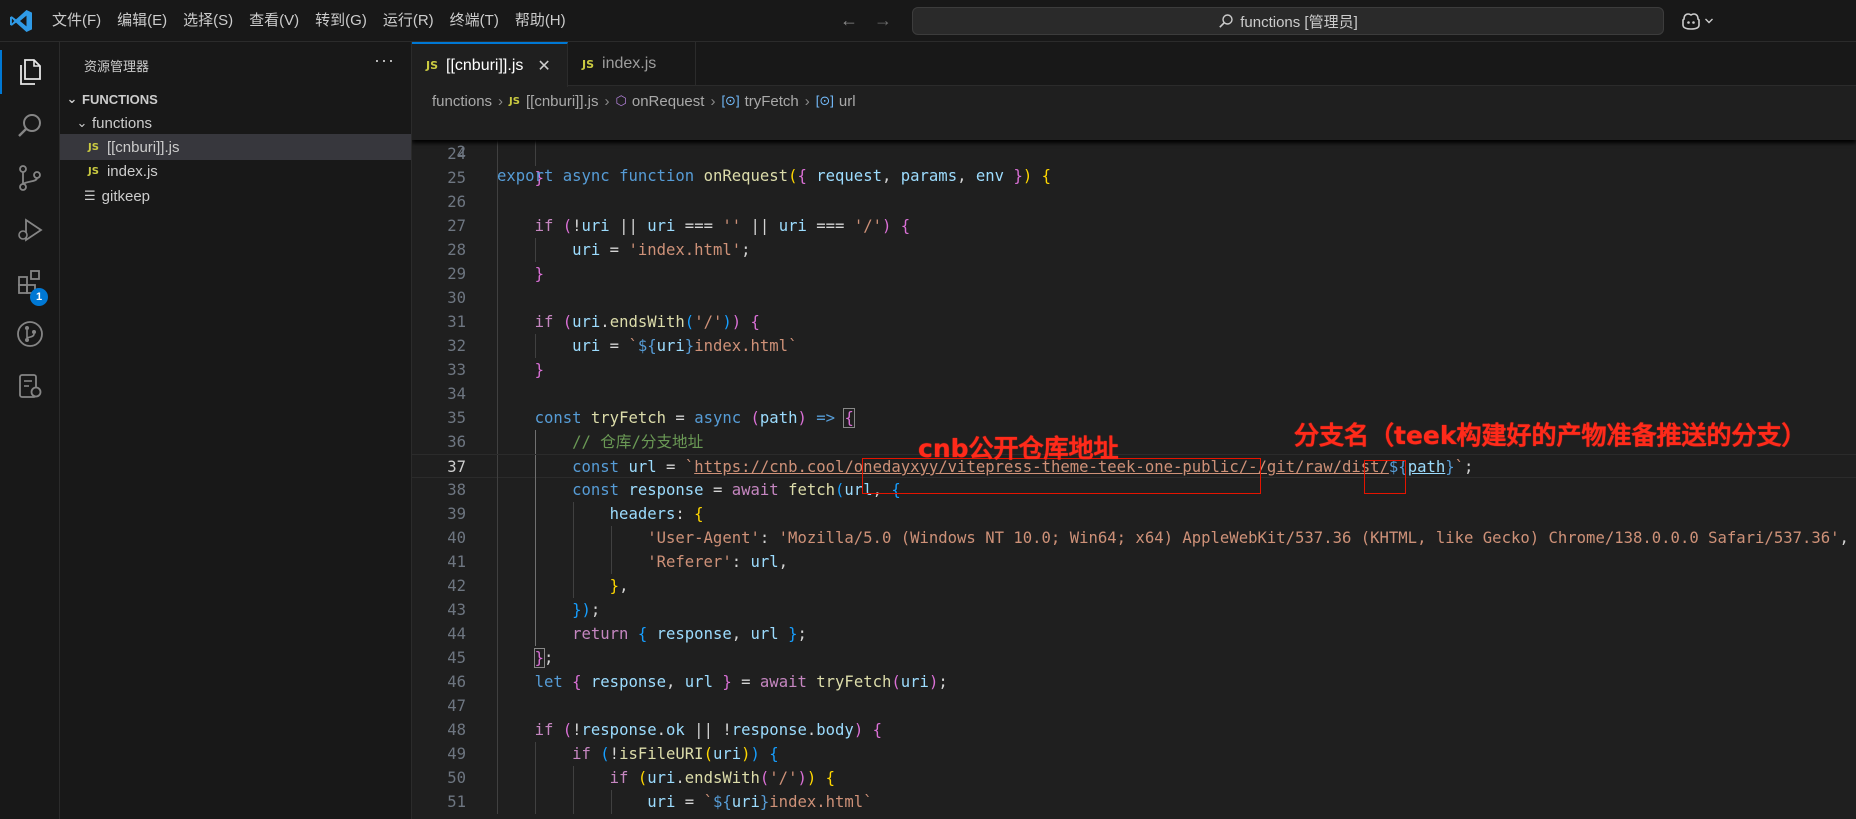  Describe the element at coordinates (384, 60) in the screenshot. I see `more-actions-icon: ···` at that location.